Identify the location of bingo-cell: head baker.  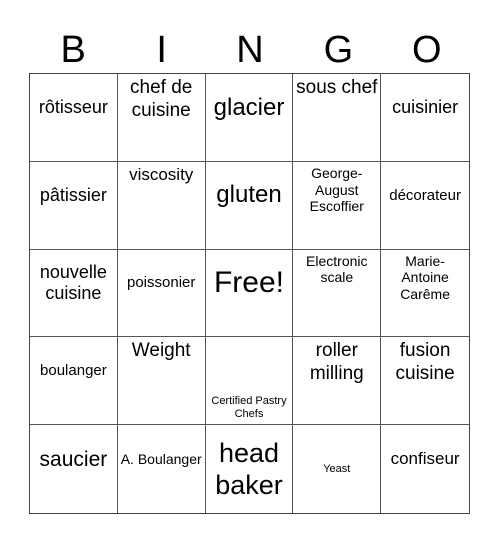
(250, 469).